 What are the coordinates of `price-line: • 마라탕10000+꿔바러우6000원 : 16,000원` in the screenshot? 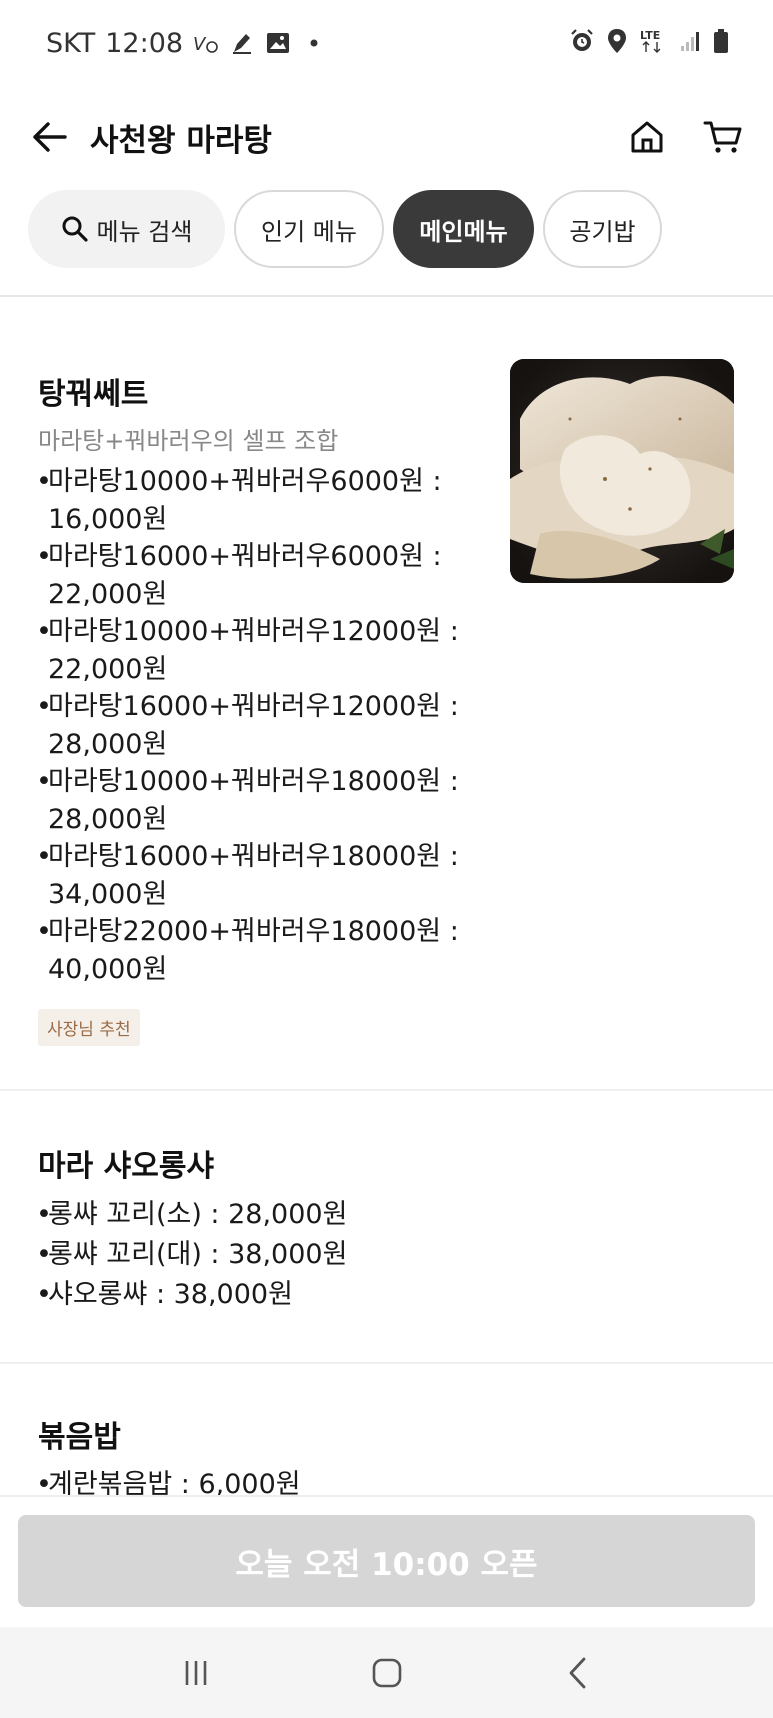 It's located at (239, 500).